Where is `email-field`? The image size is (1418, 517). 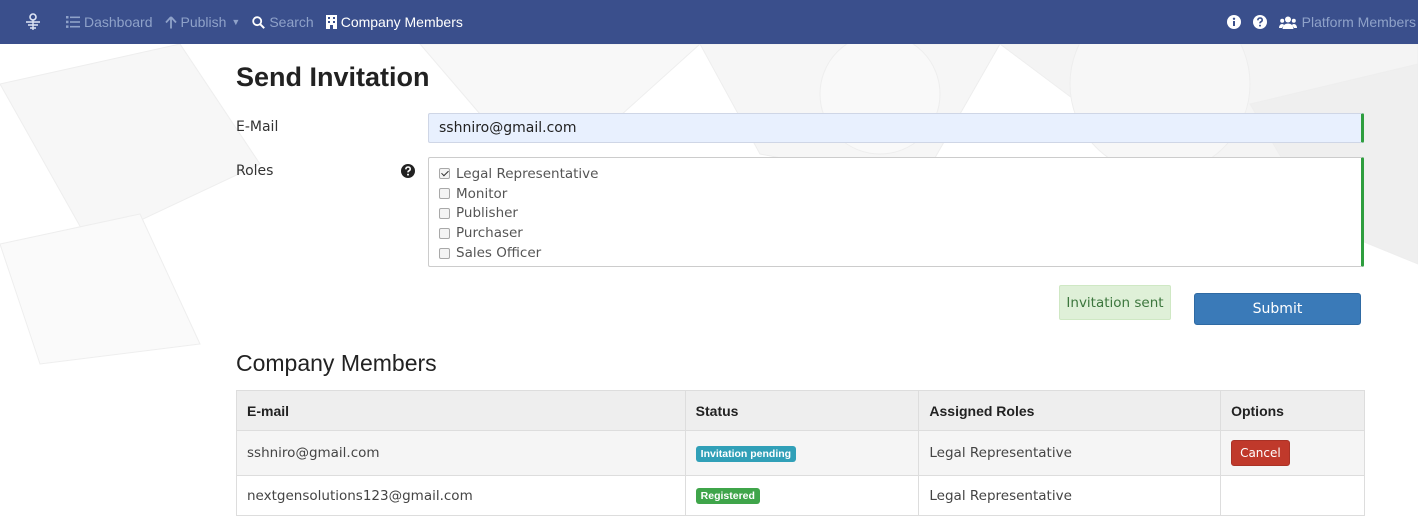
email-field is located at coordinates (896, 128).